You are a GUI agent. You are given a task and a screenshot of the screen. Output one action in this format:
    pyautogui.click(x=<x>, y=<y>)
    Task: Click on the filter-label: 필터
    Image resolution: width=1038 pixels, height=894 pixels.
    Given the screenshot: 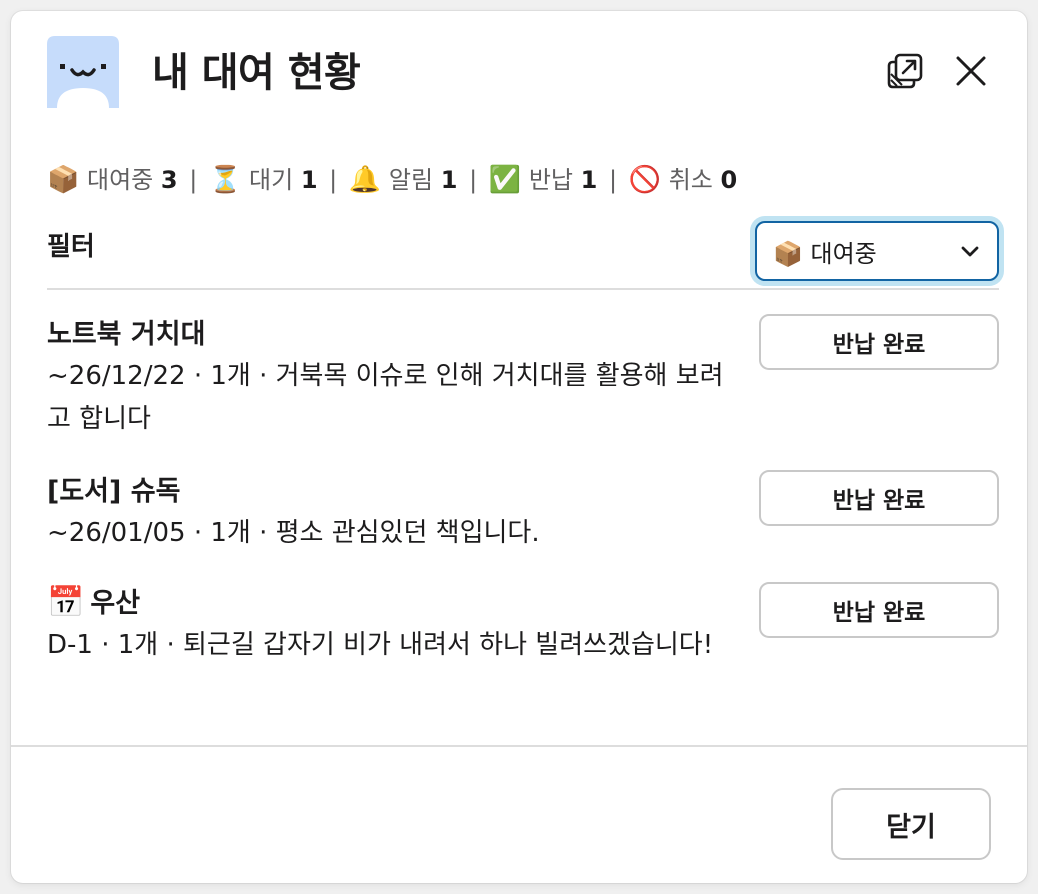 What is the action you would take?
    pyautogui.click(x=71, y=247)
    